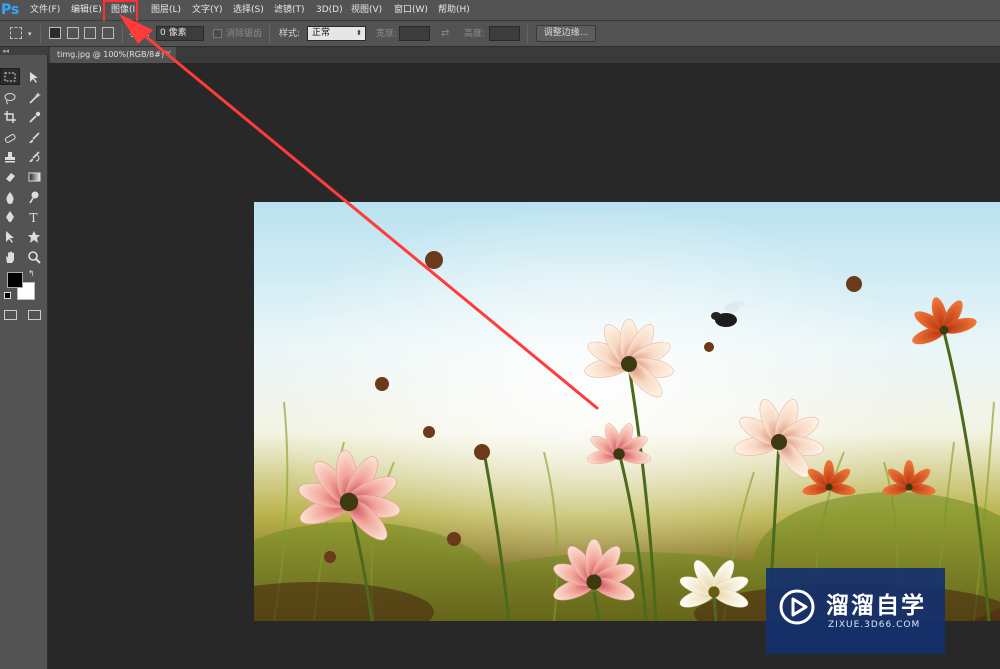  Describe the element at coordinates (874, 625) in the screenshot. I see `watermark-url: ZIXUE.3D66.COM` at that location.